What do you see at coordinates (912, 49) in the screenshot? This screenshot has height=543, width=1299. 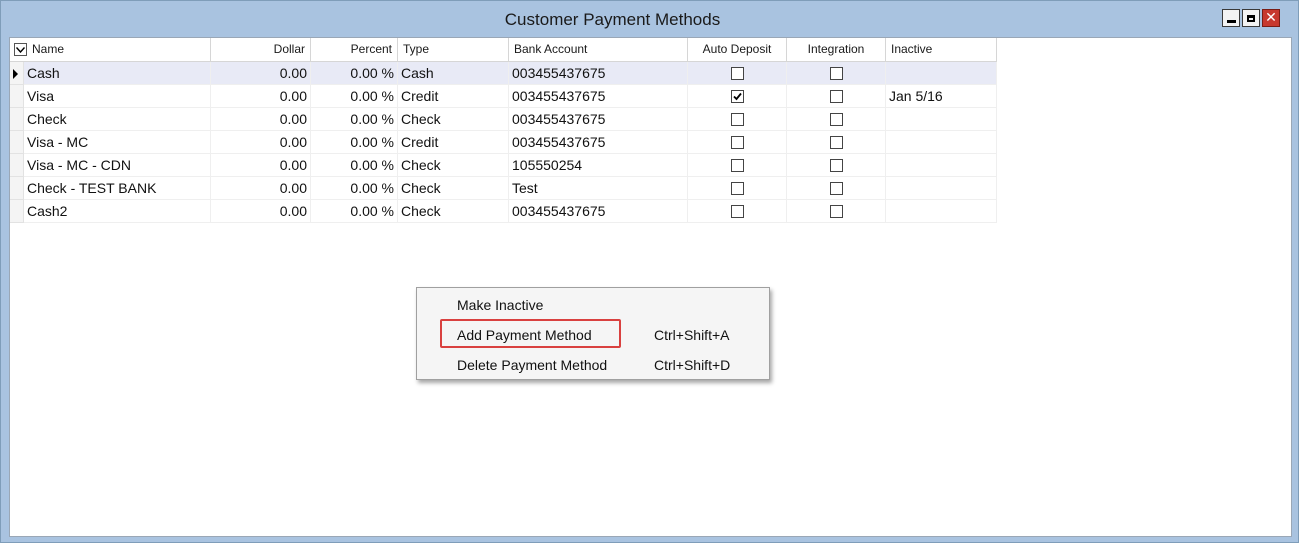 I see `column-header-inactive-label: Inactive` at bounding box center [912, 49].